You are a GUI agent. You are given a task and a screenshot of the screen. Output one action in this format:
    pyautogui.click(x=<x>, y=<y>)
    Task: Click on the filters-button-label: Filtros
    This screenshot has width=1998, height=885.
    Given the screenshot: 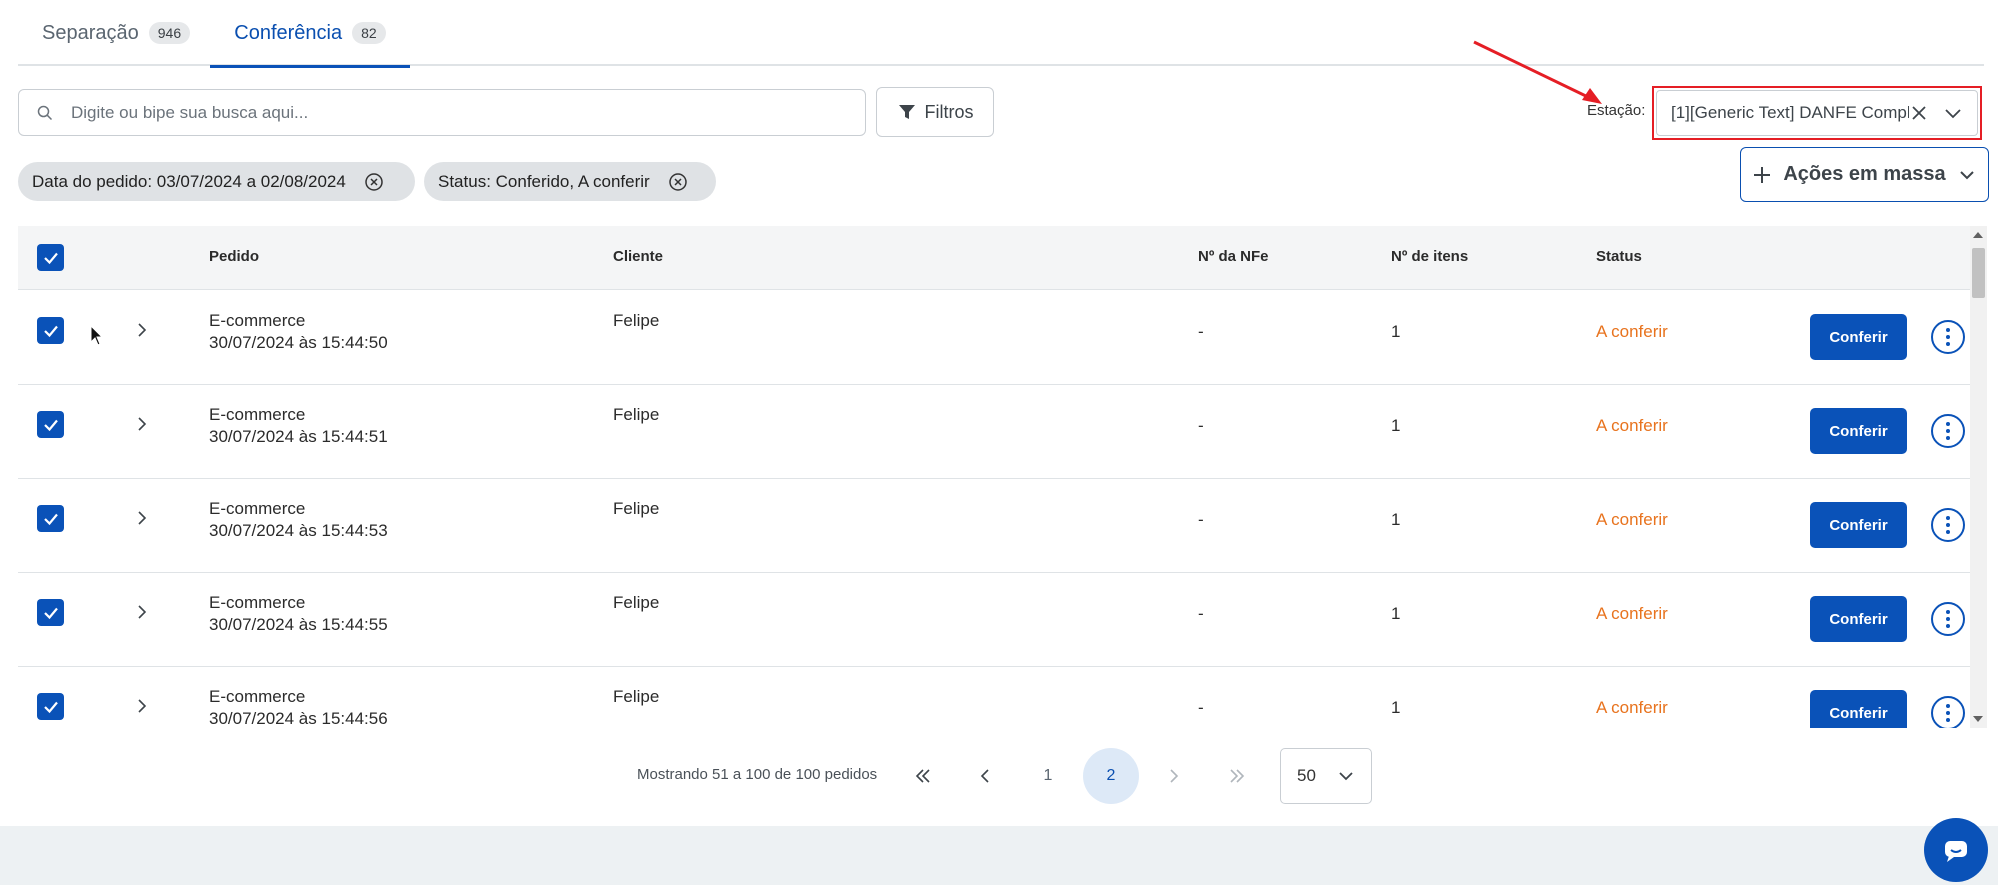 What is the action you would take?
    pyautogui.click(x=949, y=111)
    